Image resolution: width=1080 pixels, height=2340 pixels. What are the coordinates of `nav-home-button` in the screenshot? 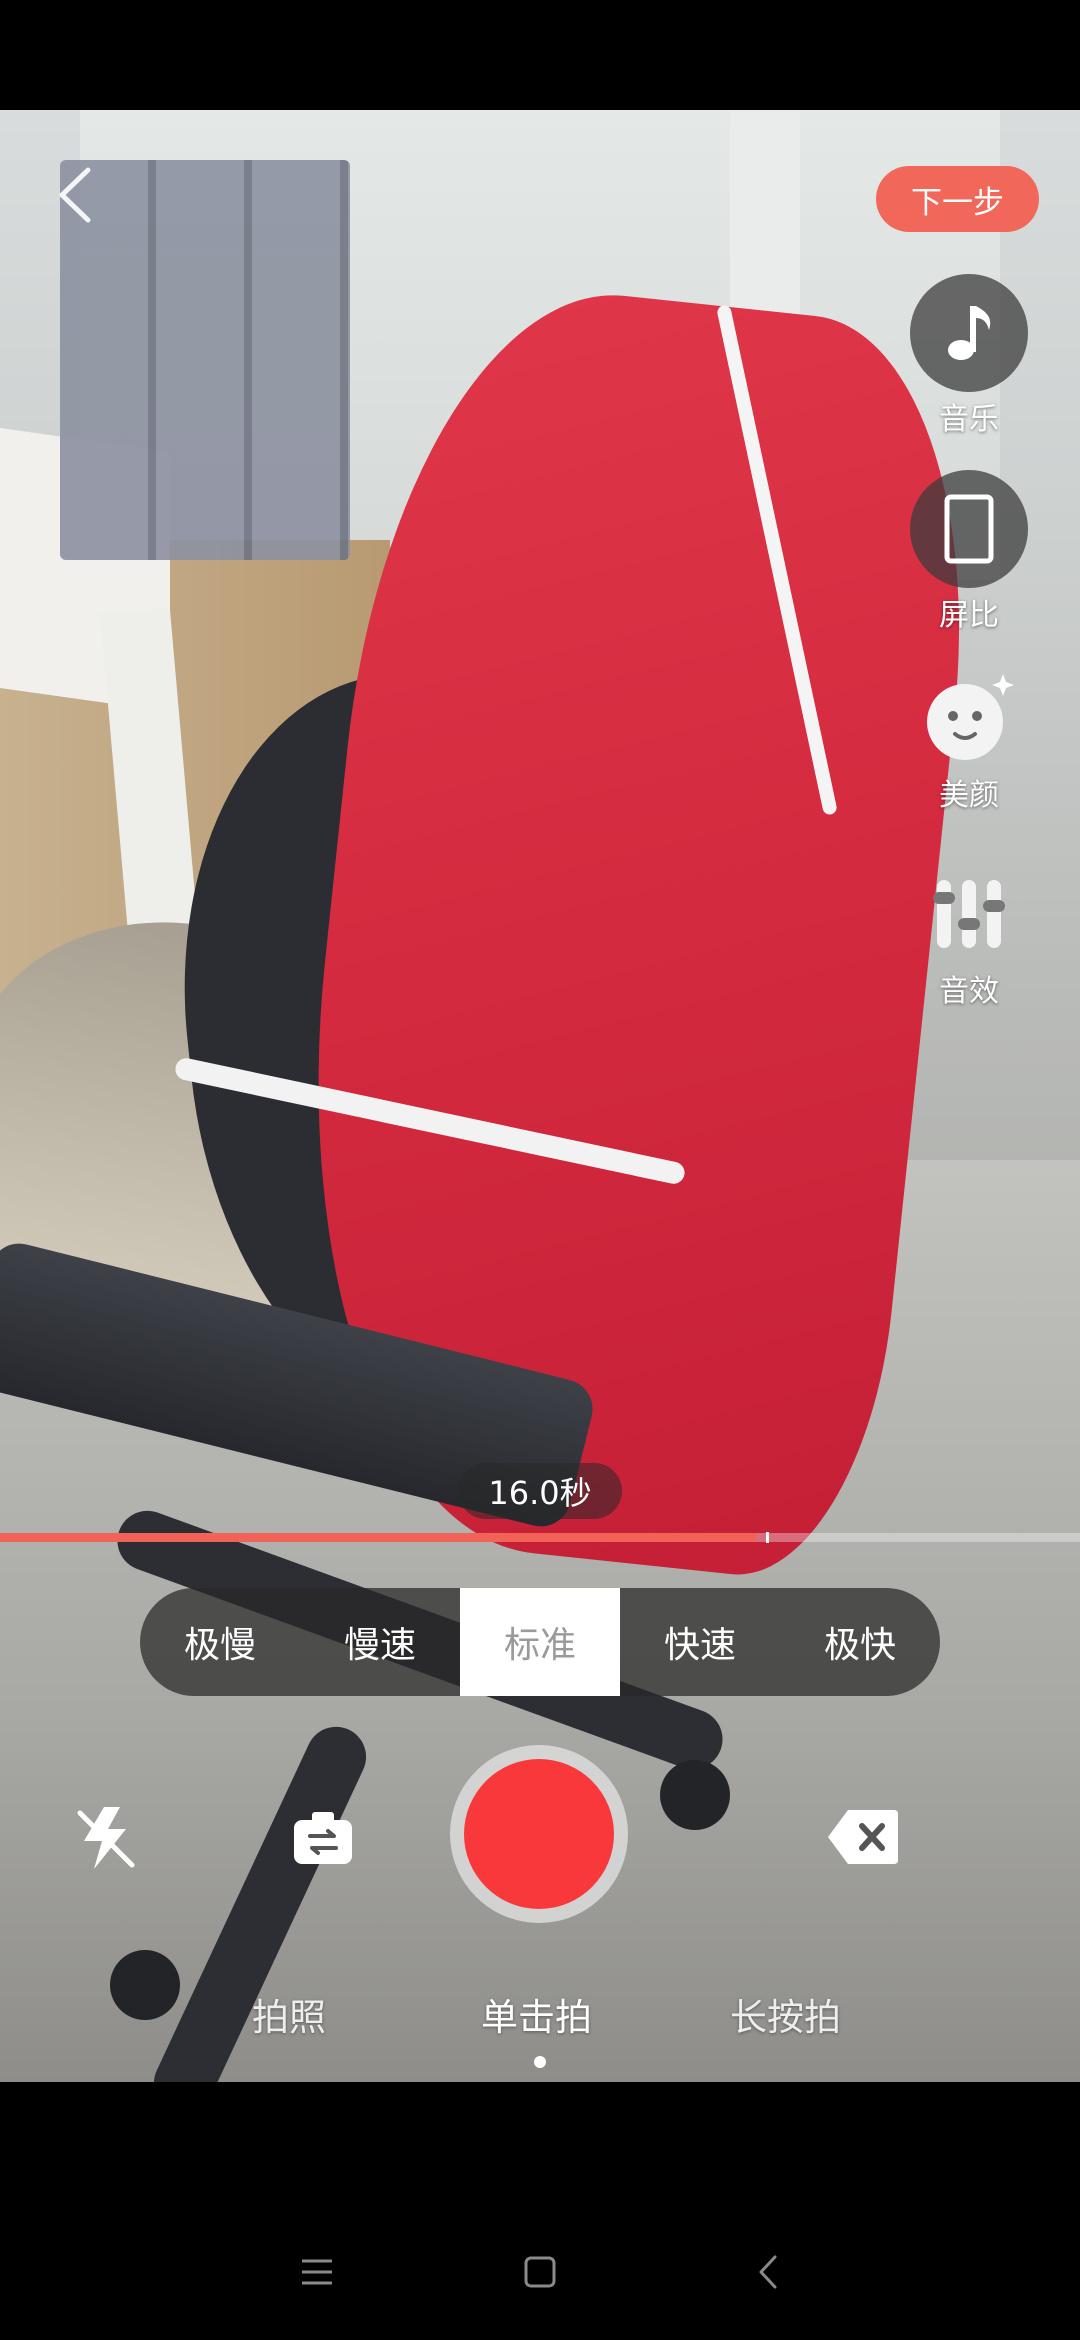 It's located at (540, 2272).